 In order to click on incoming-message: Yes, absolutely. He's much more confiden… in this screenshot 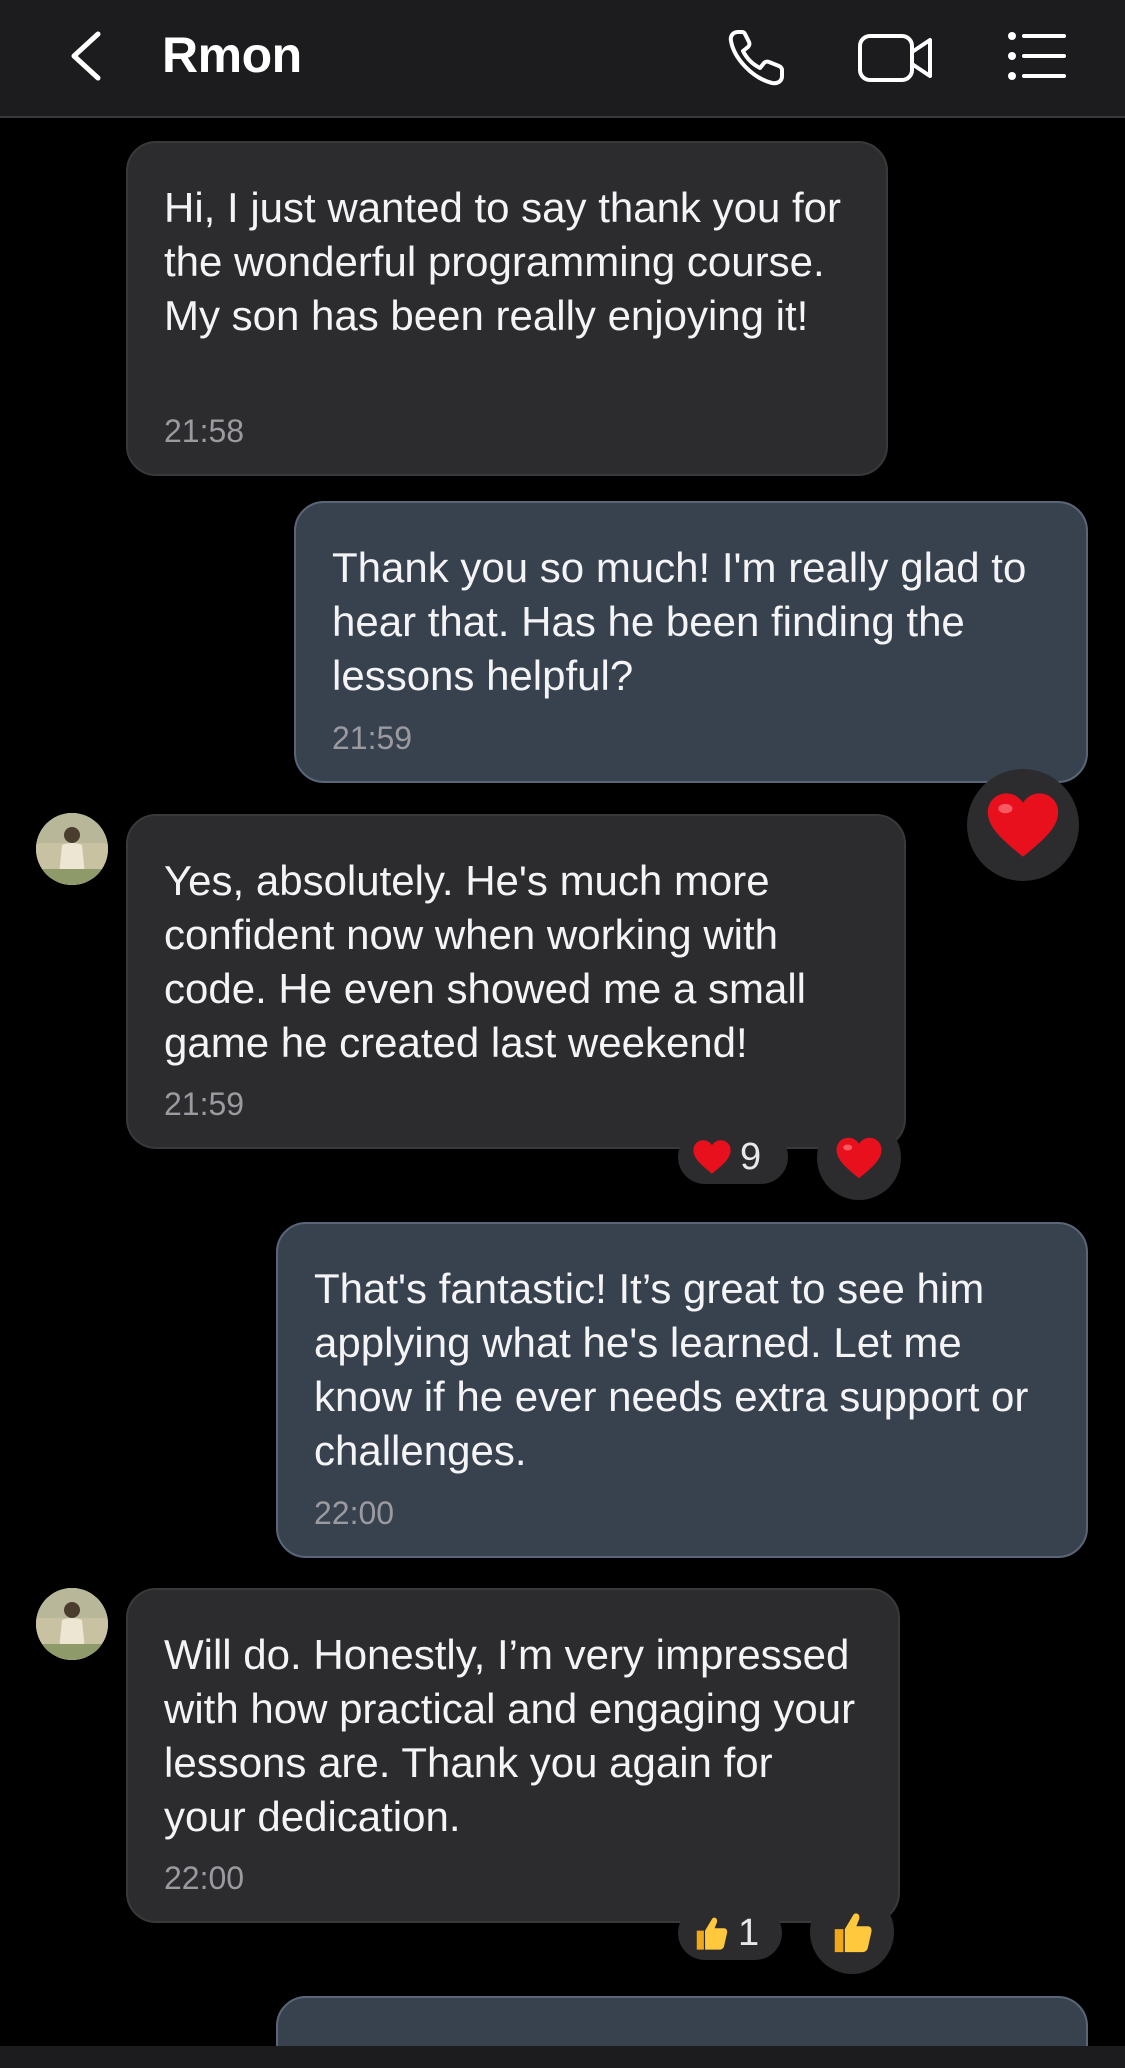, I will do `click(516, 981)`.